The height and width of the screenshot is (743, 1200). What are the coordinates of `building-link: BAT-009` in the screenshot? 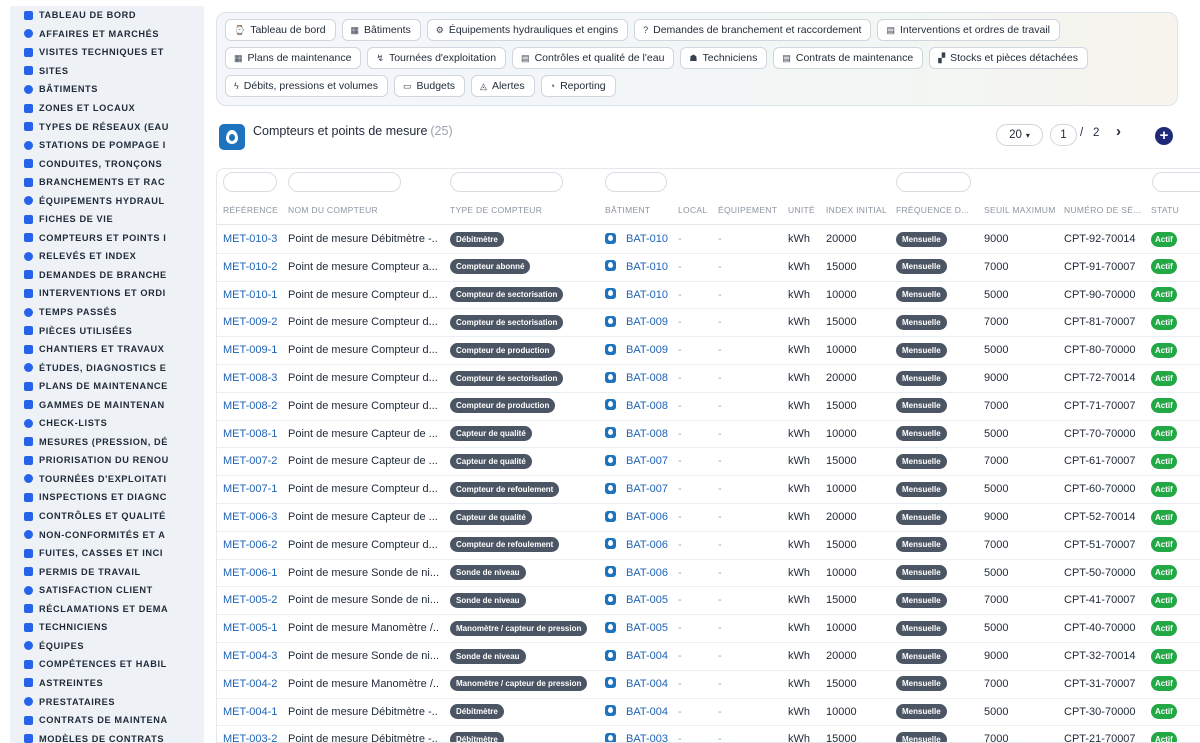 It's located at (647, 322).